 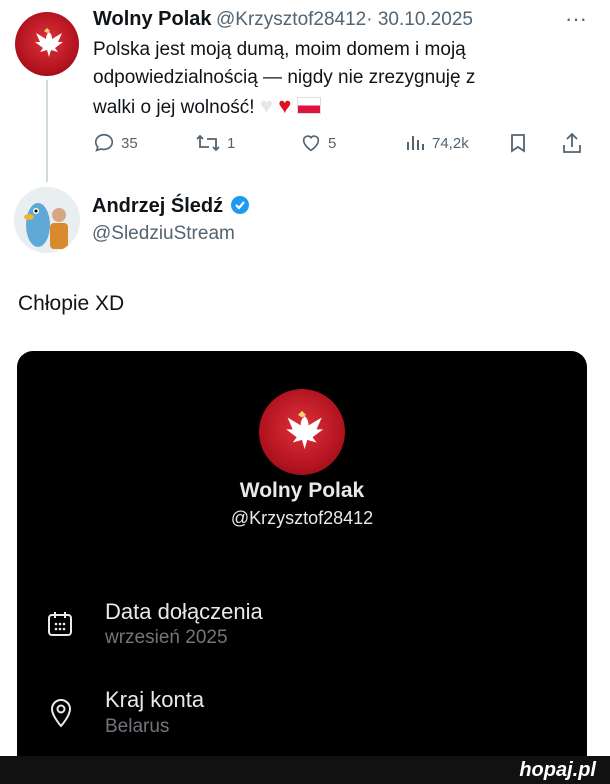 I want to click on like-button: 5, so click(x=318, y=143).